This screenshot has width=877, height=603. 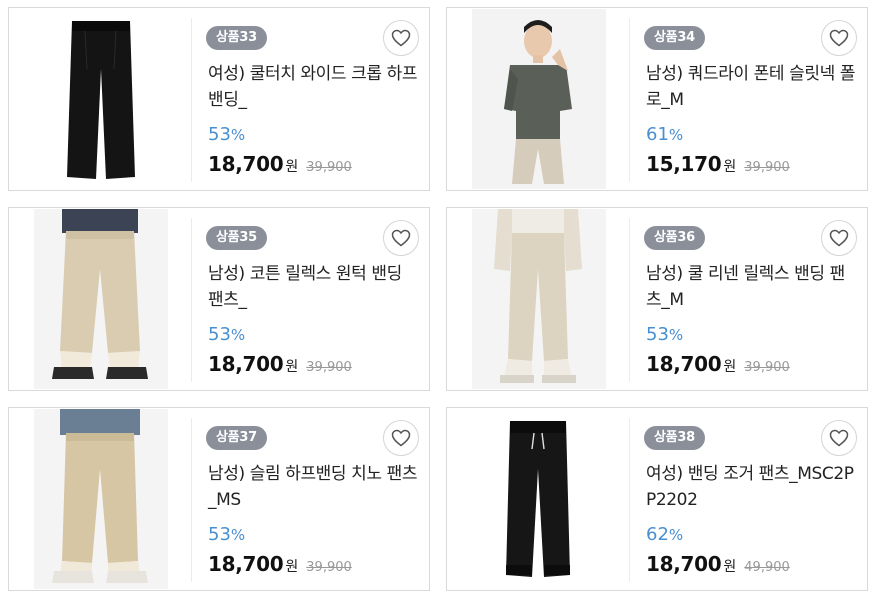 What do you see at coordinates (752, 87) in the screenshot?
I see `product-title: 남성) 쿼드라이 폰테 슬릿넥 폴로_M` at bounding box center [752, 87].